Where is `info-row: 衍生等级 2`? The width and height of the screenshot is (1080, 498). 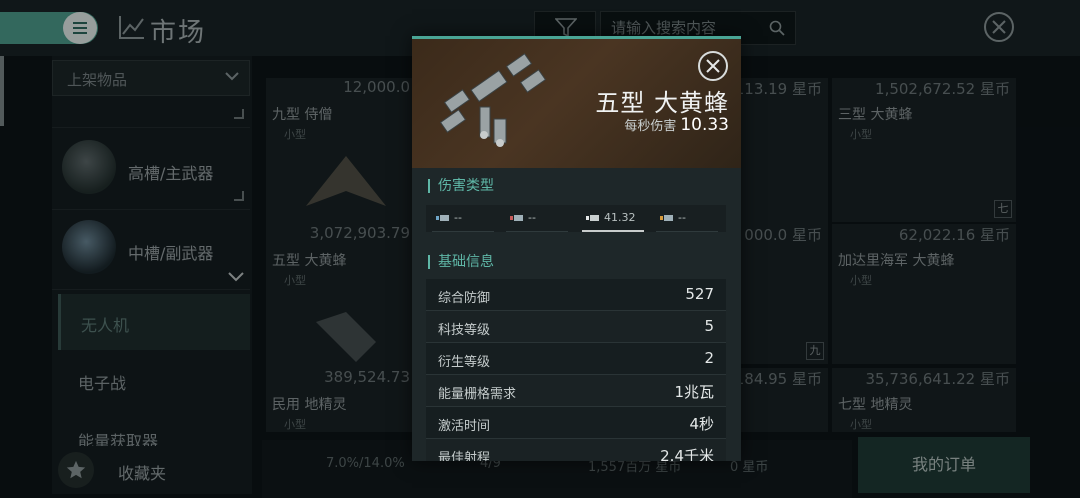
info-row: 衍生等级 2 is located at coordinates (576, 359).